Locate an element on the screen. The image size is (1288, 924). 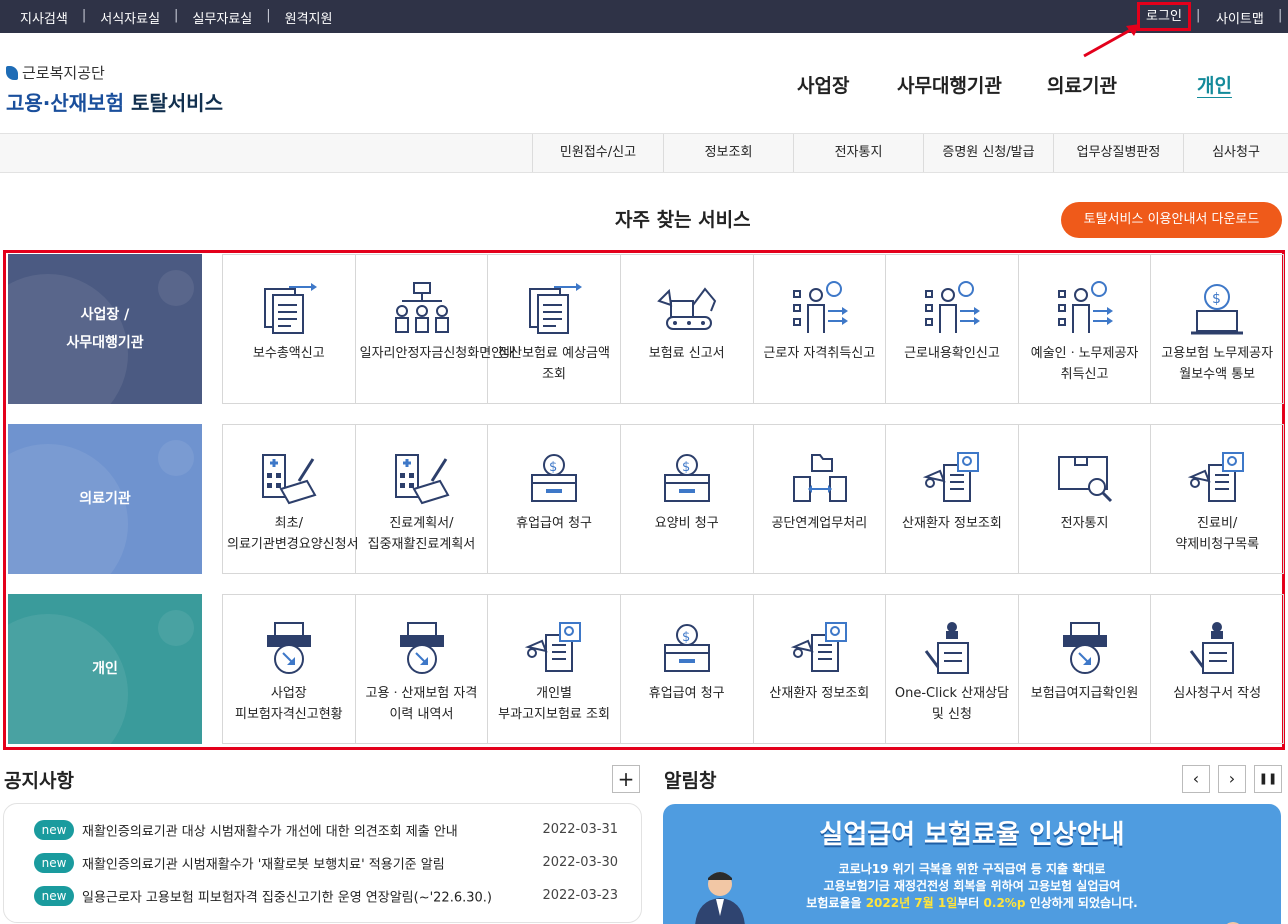
service-item-label: 요양비 청구 is located at coordinates (686, 523).